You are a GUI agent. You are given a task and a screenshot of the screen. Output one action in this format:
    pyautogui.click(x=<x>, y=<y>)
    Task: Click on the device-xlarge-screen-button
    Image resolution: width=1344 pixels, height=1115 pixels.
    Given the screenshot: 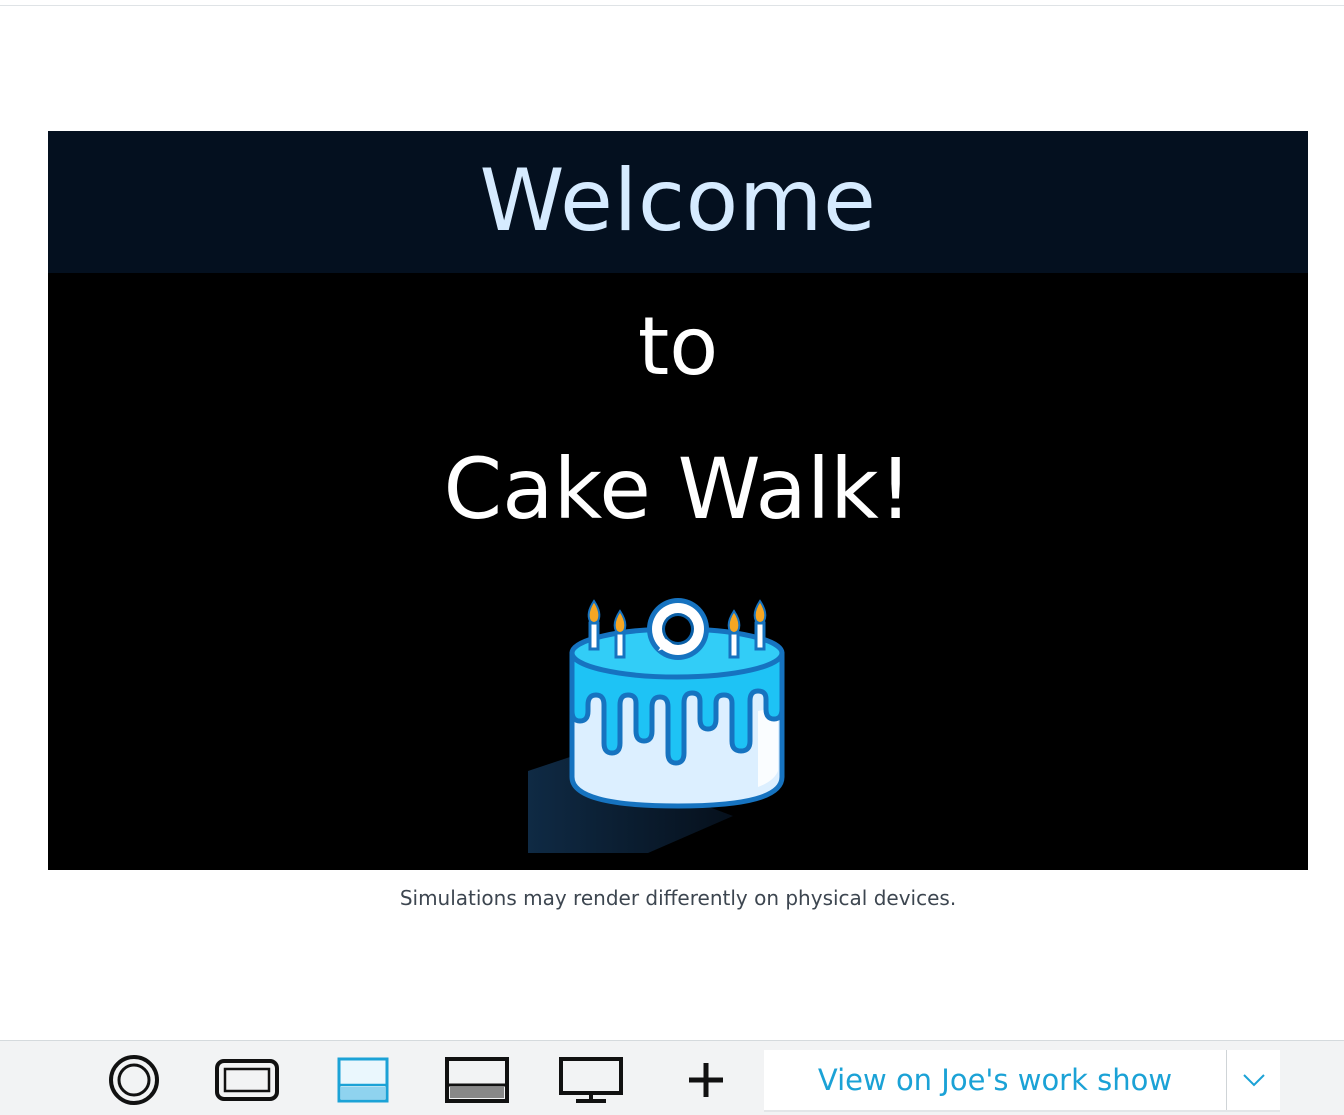 What is the action you would take?
    pyautogui.click(x=477, y=1080)
    